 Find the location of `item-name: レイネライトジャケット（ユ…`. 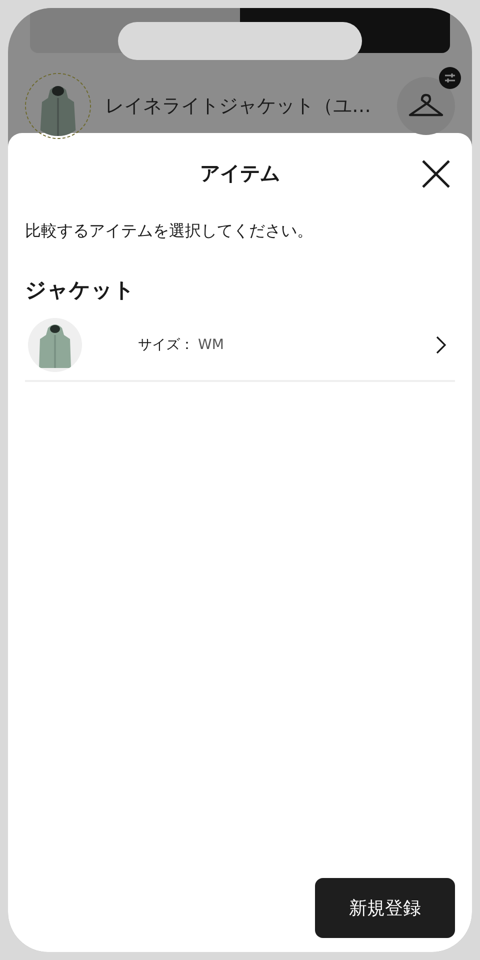

item-name: レイネライトジャケット（ユ… is located at coordinates (238, 106).